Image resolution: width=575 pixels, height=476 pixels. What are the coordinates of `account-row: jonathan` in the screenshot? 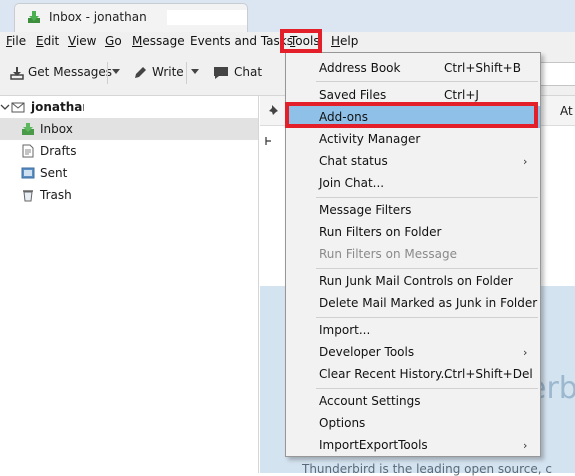 It's located at (129, 107).